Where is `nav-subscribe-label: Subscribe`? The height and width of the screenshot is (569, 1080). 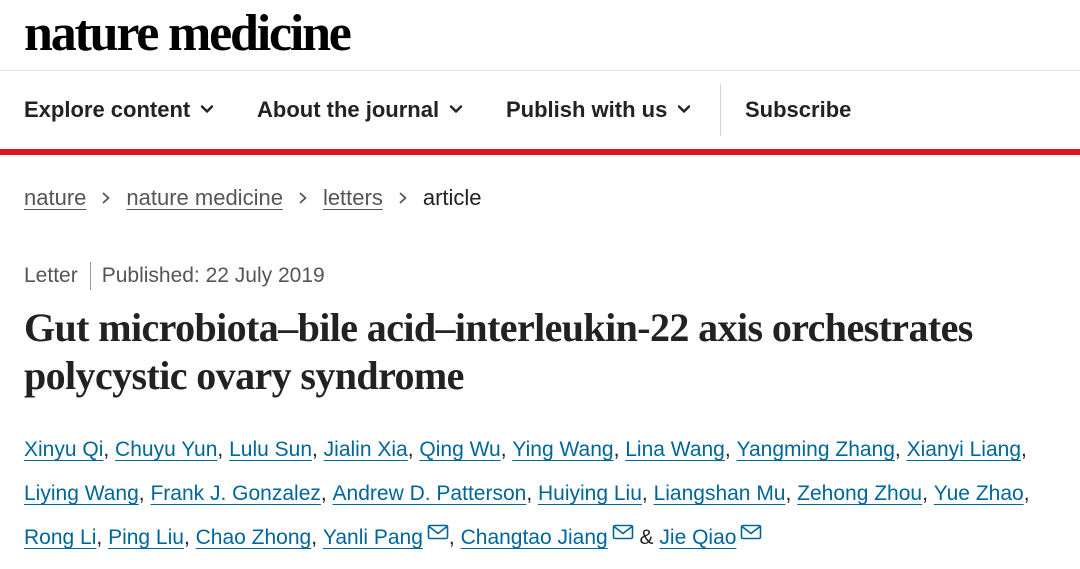 nav-subscribe-label: Subscribe is located at coordinates (798, 109).